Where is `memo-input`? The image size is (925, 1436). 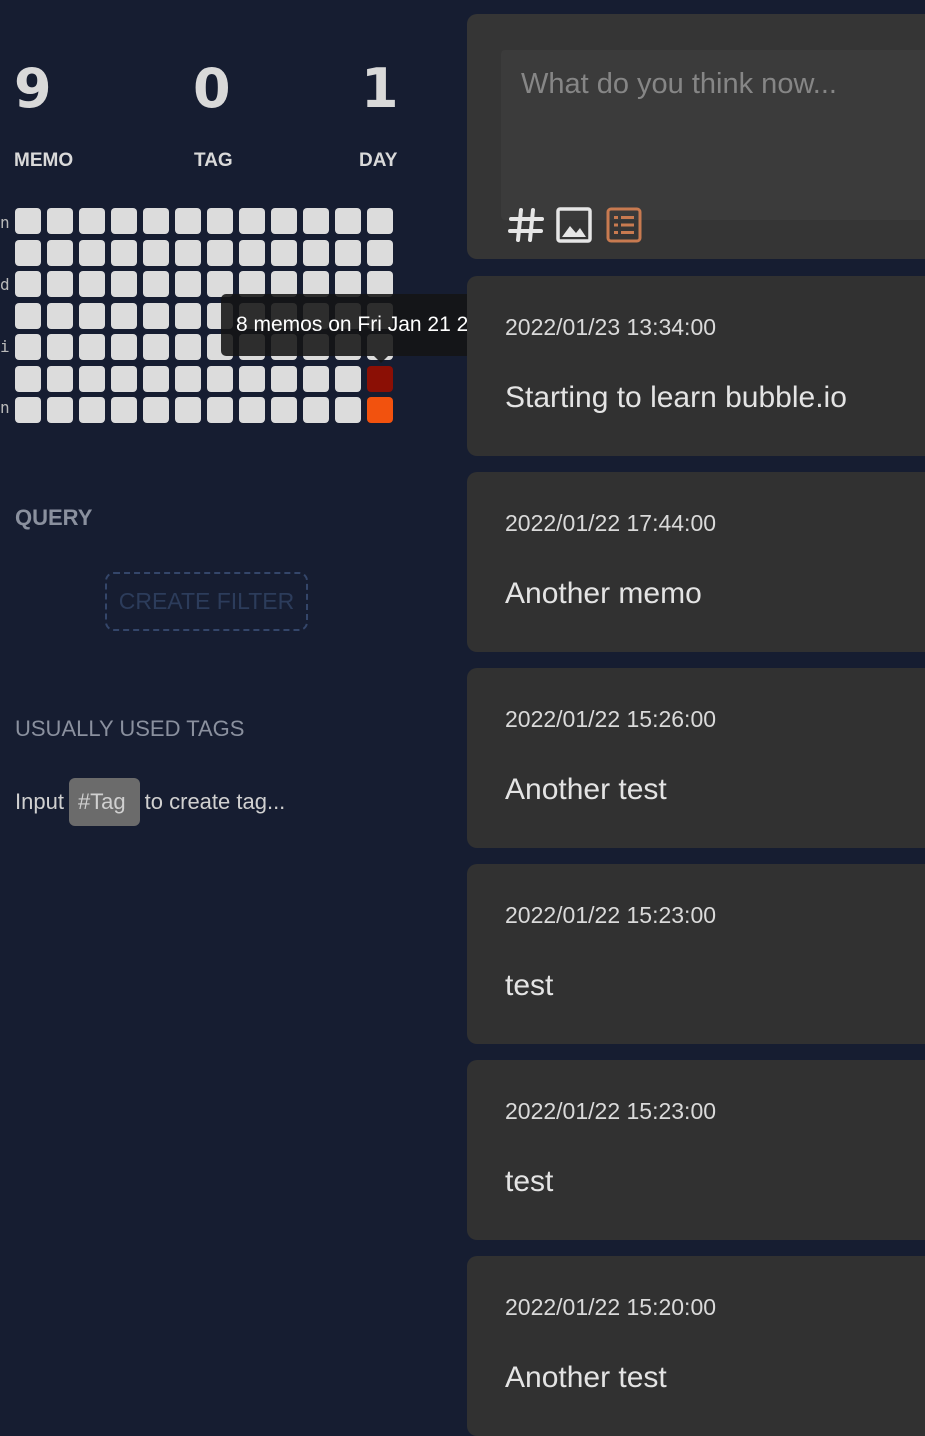
memo-input is located at coordinates (723, 84).